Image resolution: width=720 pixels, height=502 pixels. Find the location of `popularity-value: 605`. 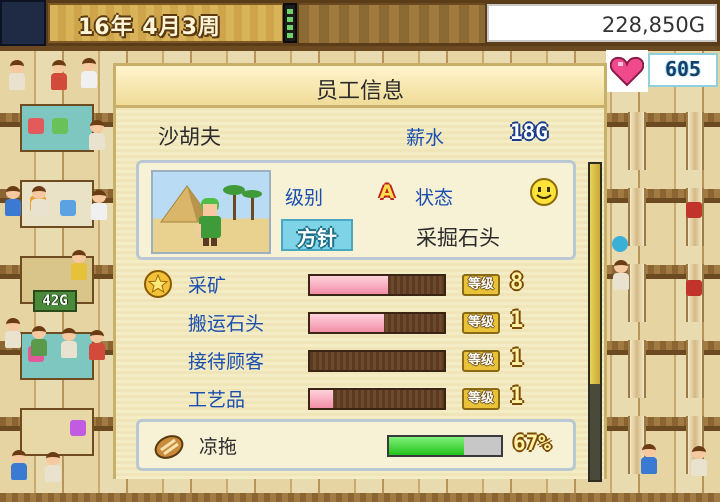

popularity-value: 605 is located at coordinates (683, 69).